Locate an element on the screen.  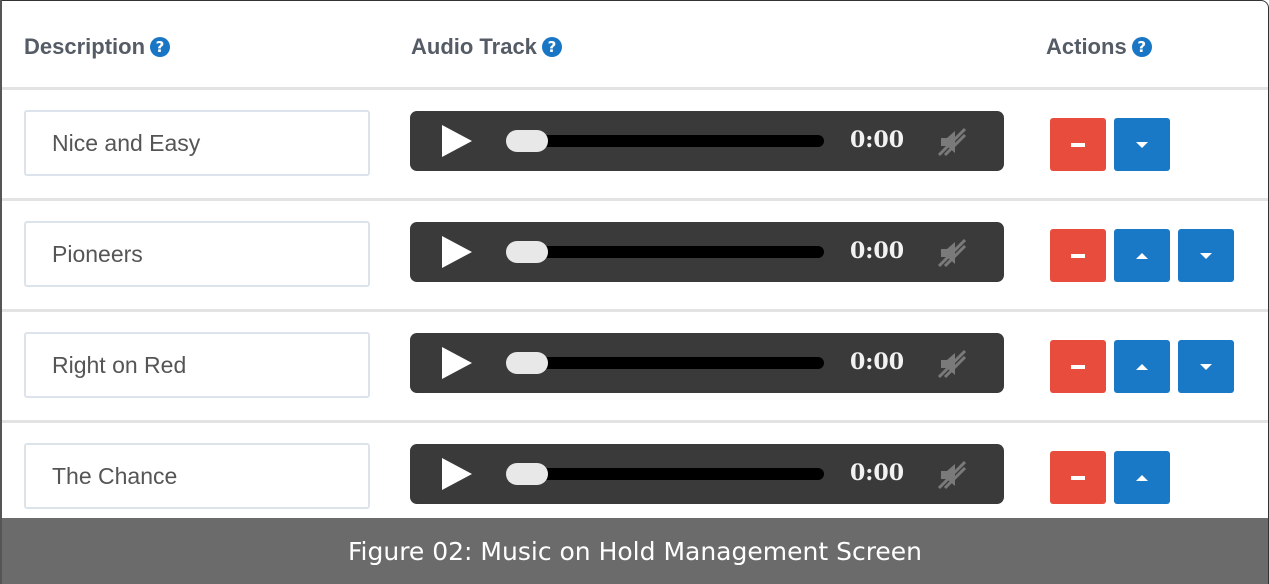
audio-track-help-icon: ? is located at coordinates (551, 47).